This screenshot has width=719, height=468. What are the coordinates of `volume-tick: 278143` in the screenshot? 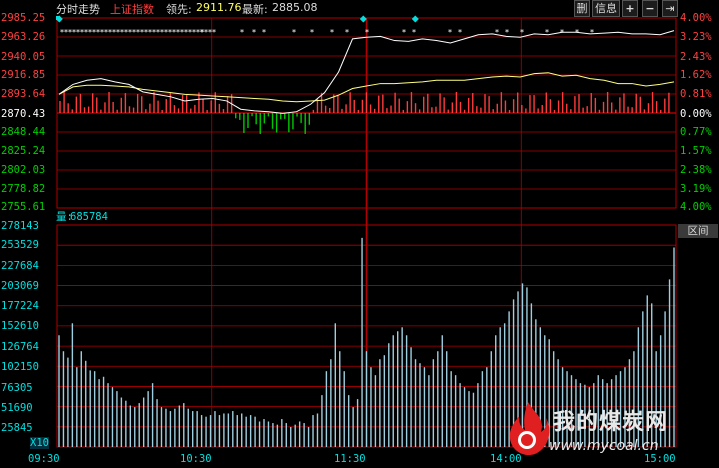 It's located at (20, 226).